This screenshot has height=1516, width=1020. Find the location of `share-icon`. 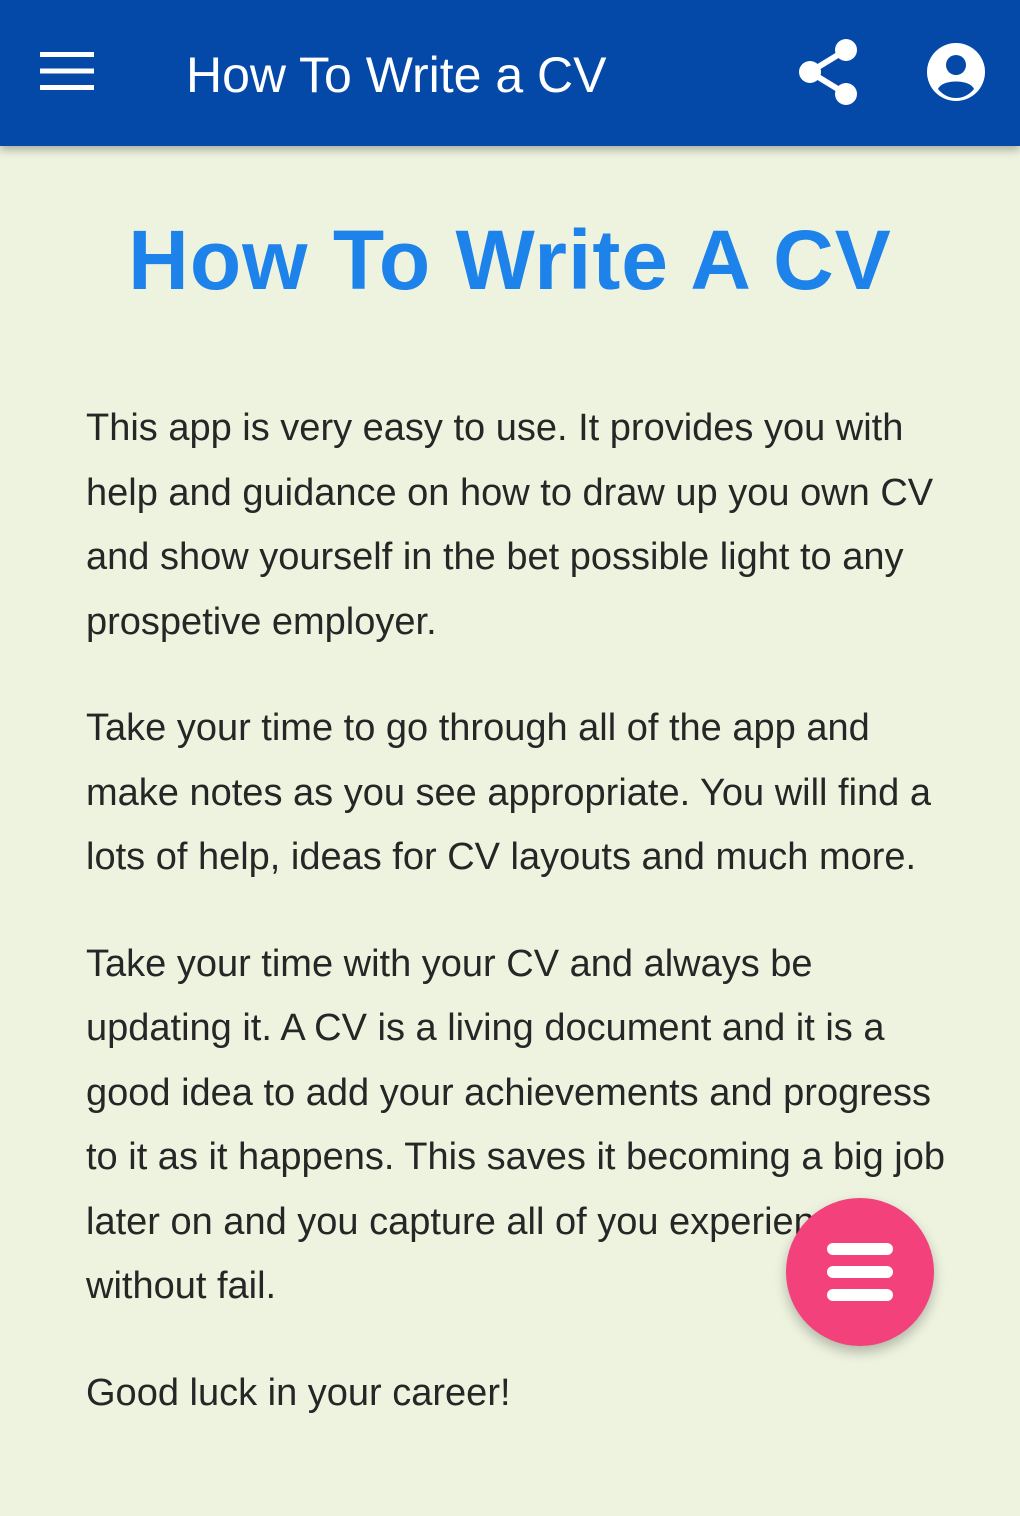

share-icon is located at coordinates (828, 72).